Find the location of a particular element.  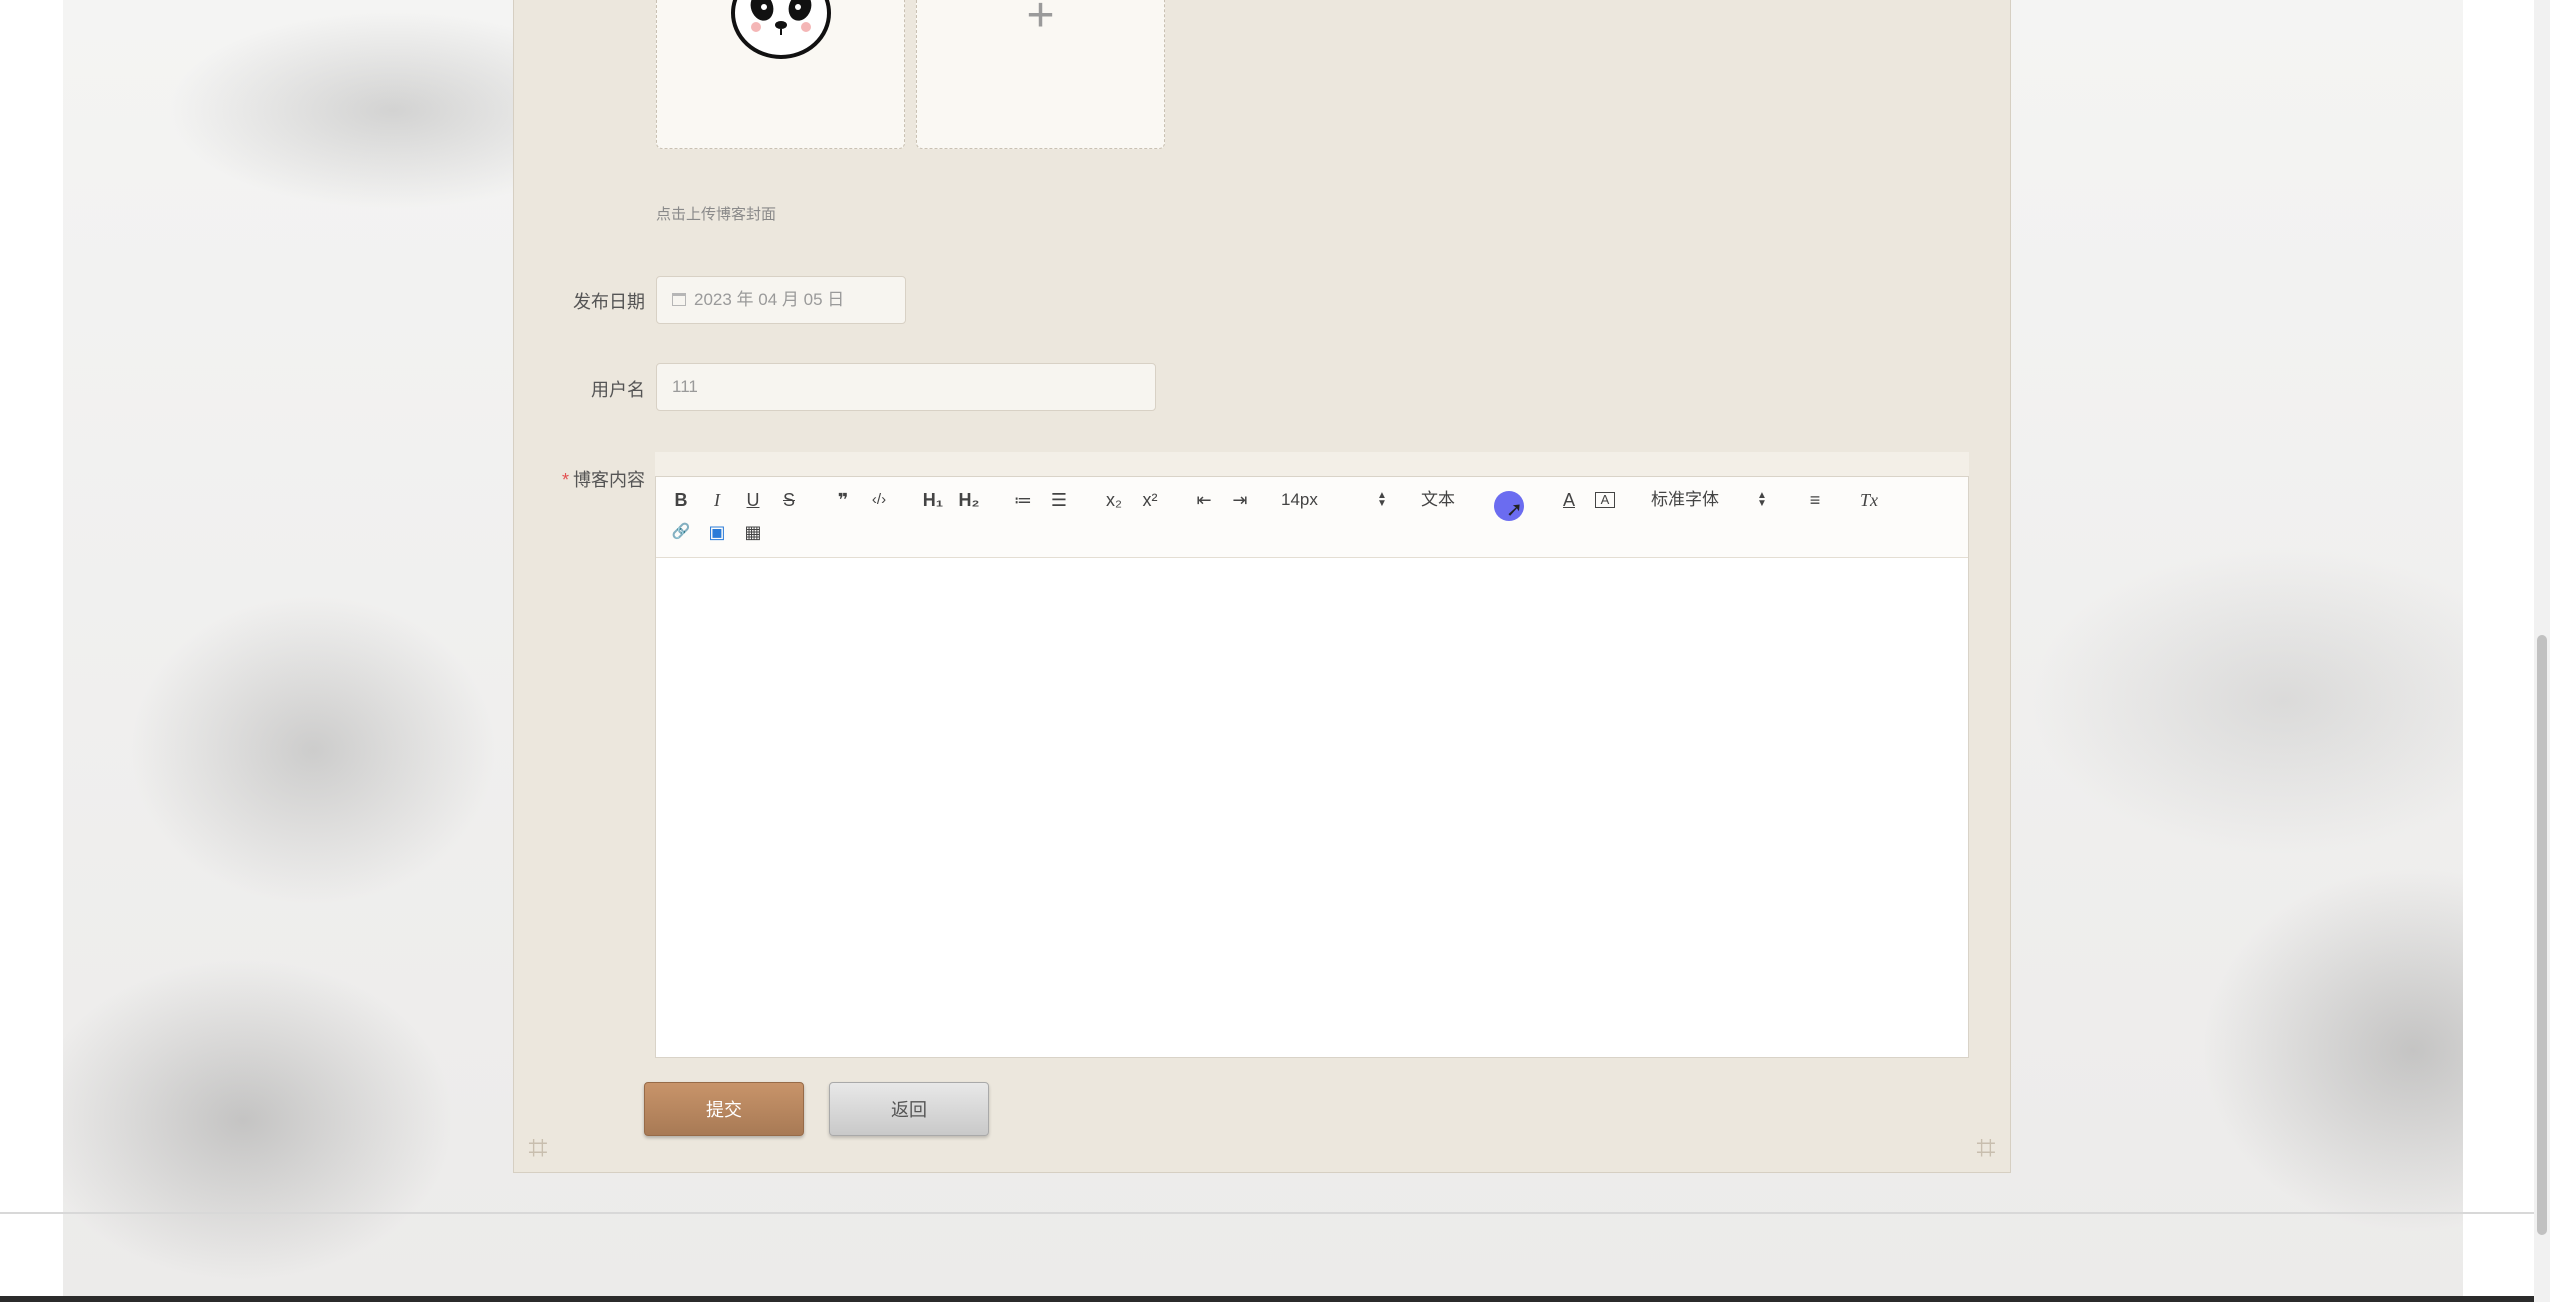

scrollbar-thumb is located at coordinates (2542, 935).